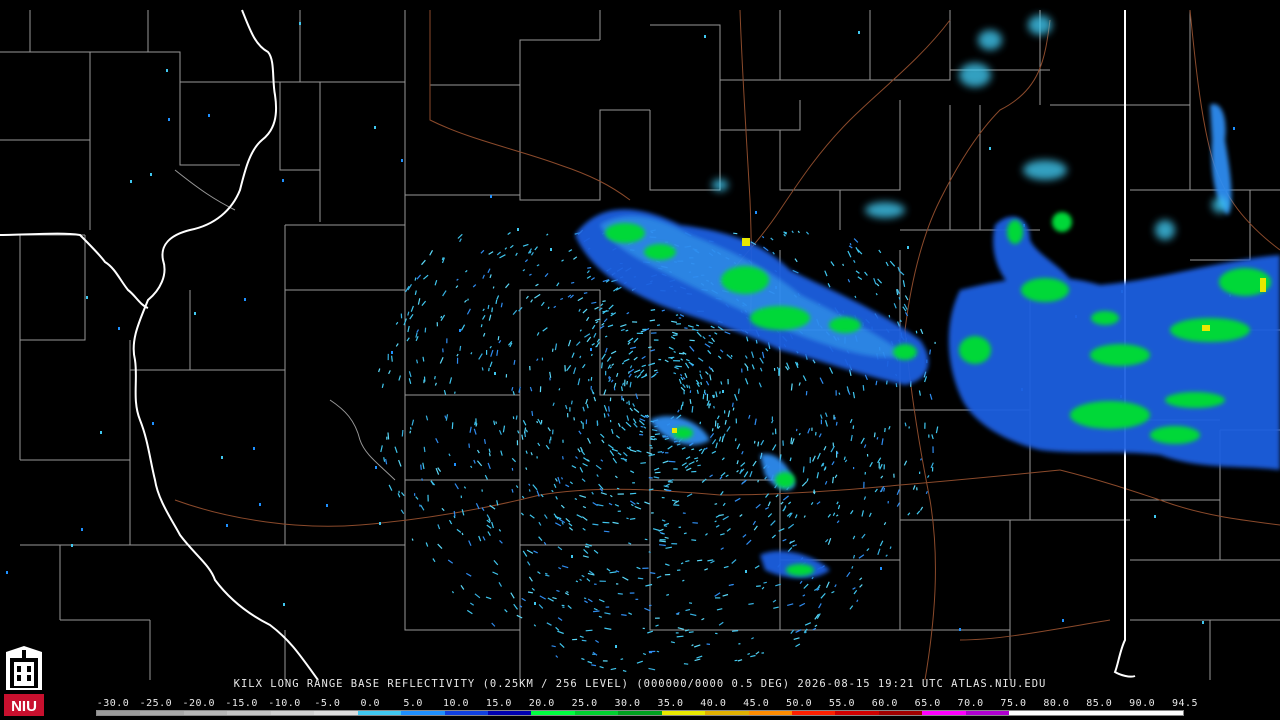 Image resolution: width=1280 pixels, height=720 pixels. I want to click on colorbar-label: 60.0, so click(884, 703).